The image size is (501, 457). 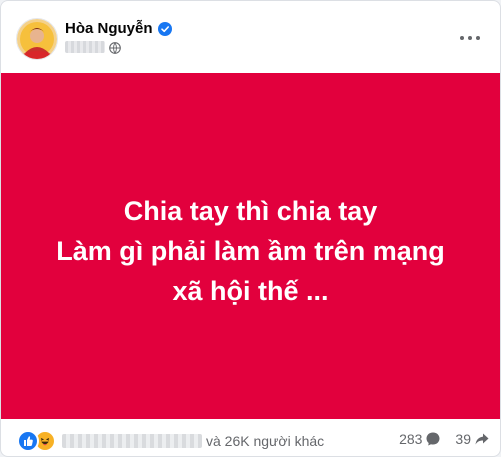 I want to click on reactor-names, so click(x=132, y=441).